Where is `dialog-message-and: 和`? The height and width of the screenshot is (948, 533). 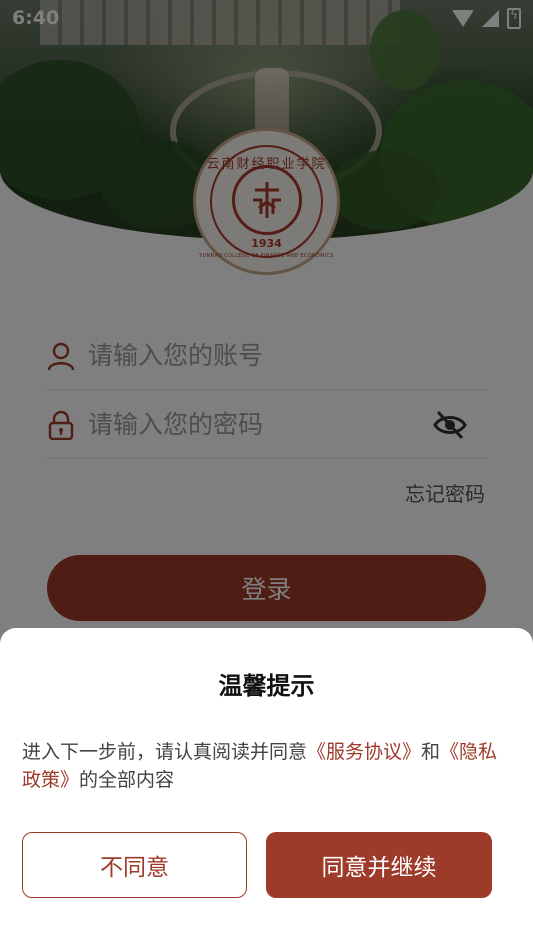
dialog-message-and: 和 is located at coordinates (431, 752).